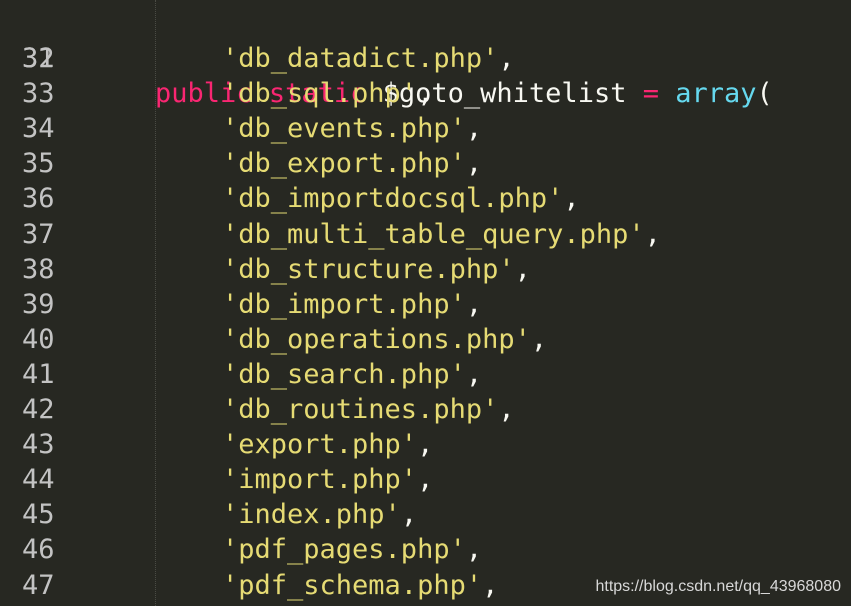 This screenshot has height=606, width=851. I want to click on code-line: 44 'import.php',, so click(425, 479).